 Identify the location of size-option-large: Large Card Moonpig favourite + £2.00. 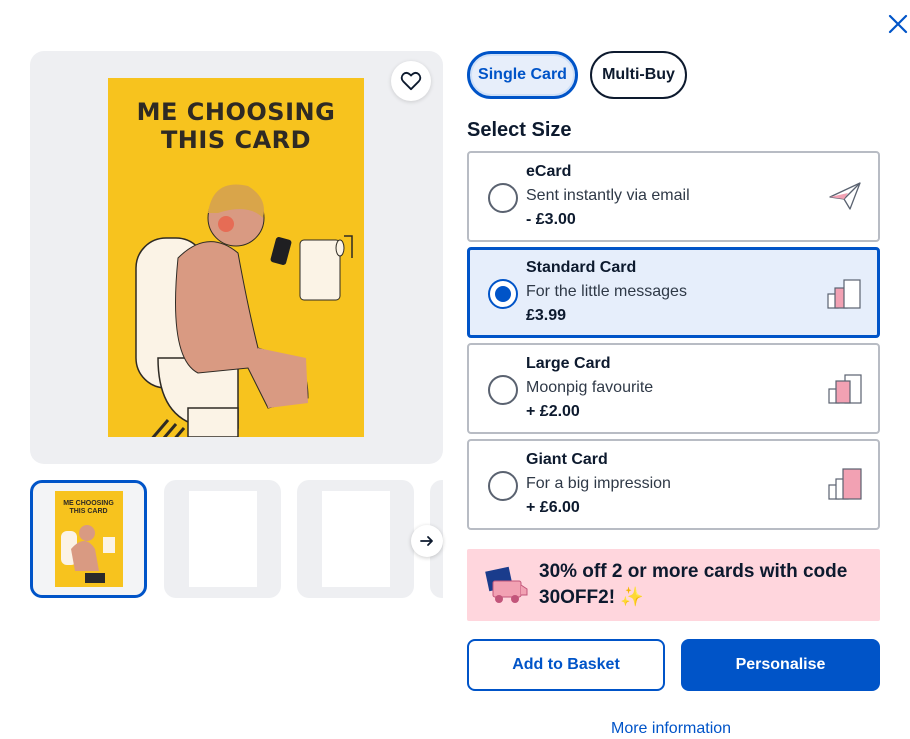
(673, 388).